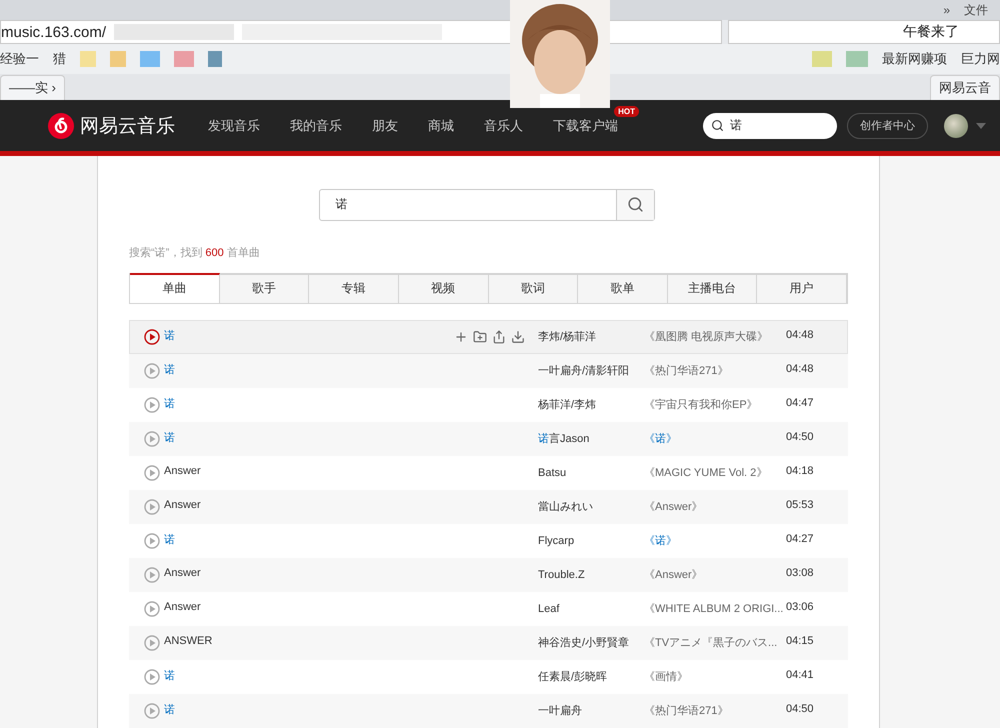  Describe the element at coordinates (591, 506) in the screenshot. I see `artist-name: 當山みれい` at that location.